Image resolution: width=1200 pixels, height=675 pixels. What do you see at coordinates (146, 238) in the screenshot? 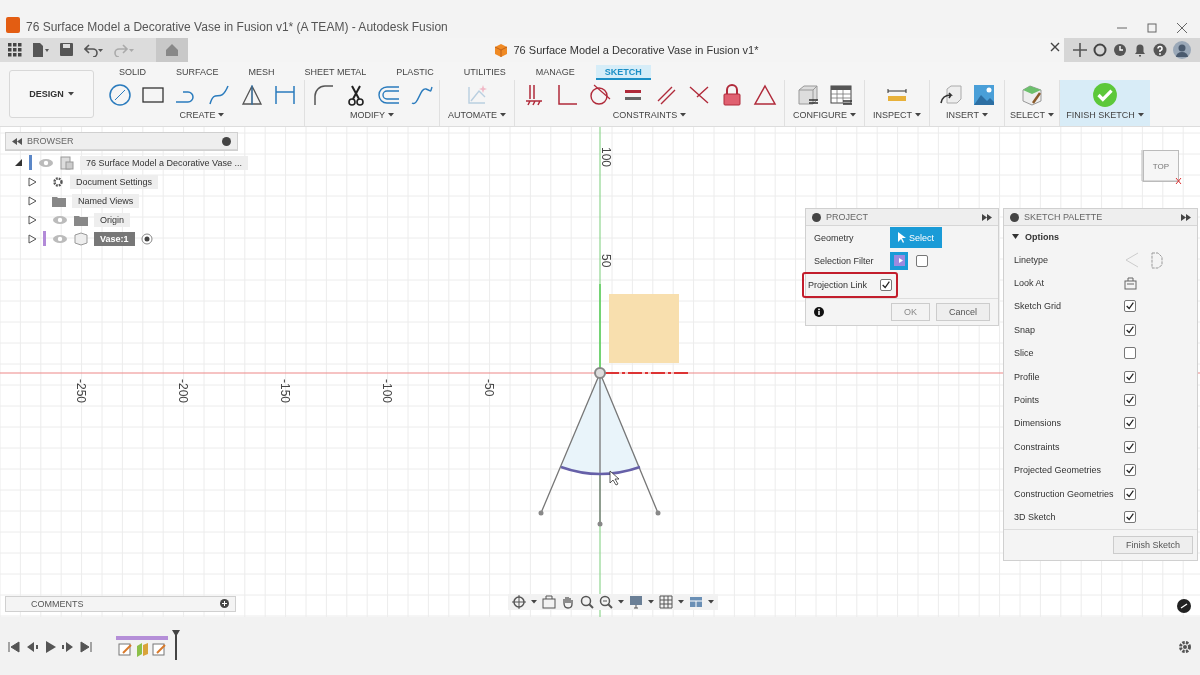
I see `activate-radio-icon` at bounding box center [146, 238].